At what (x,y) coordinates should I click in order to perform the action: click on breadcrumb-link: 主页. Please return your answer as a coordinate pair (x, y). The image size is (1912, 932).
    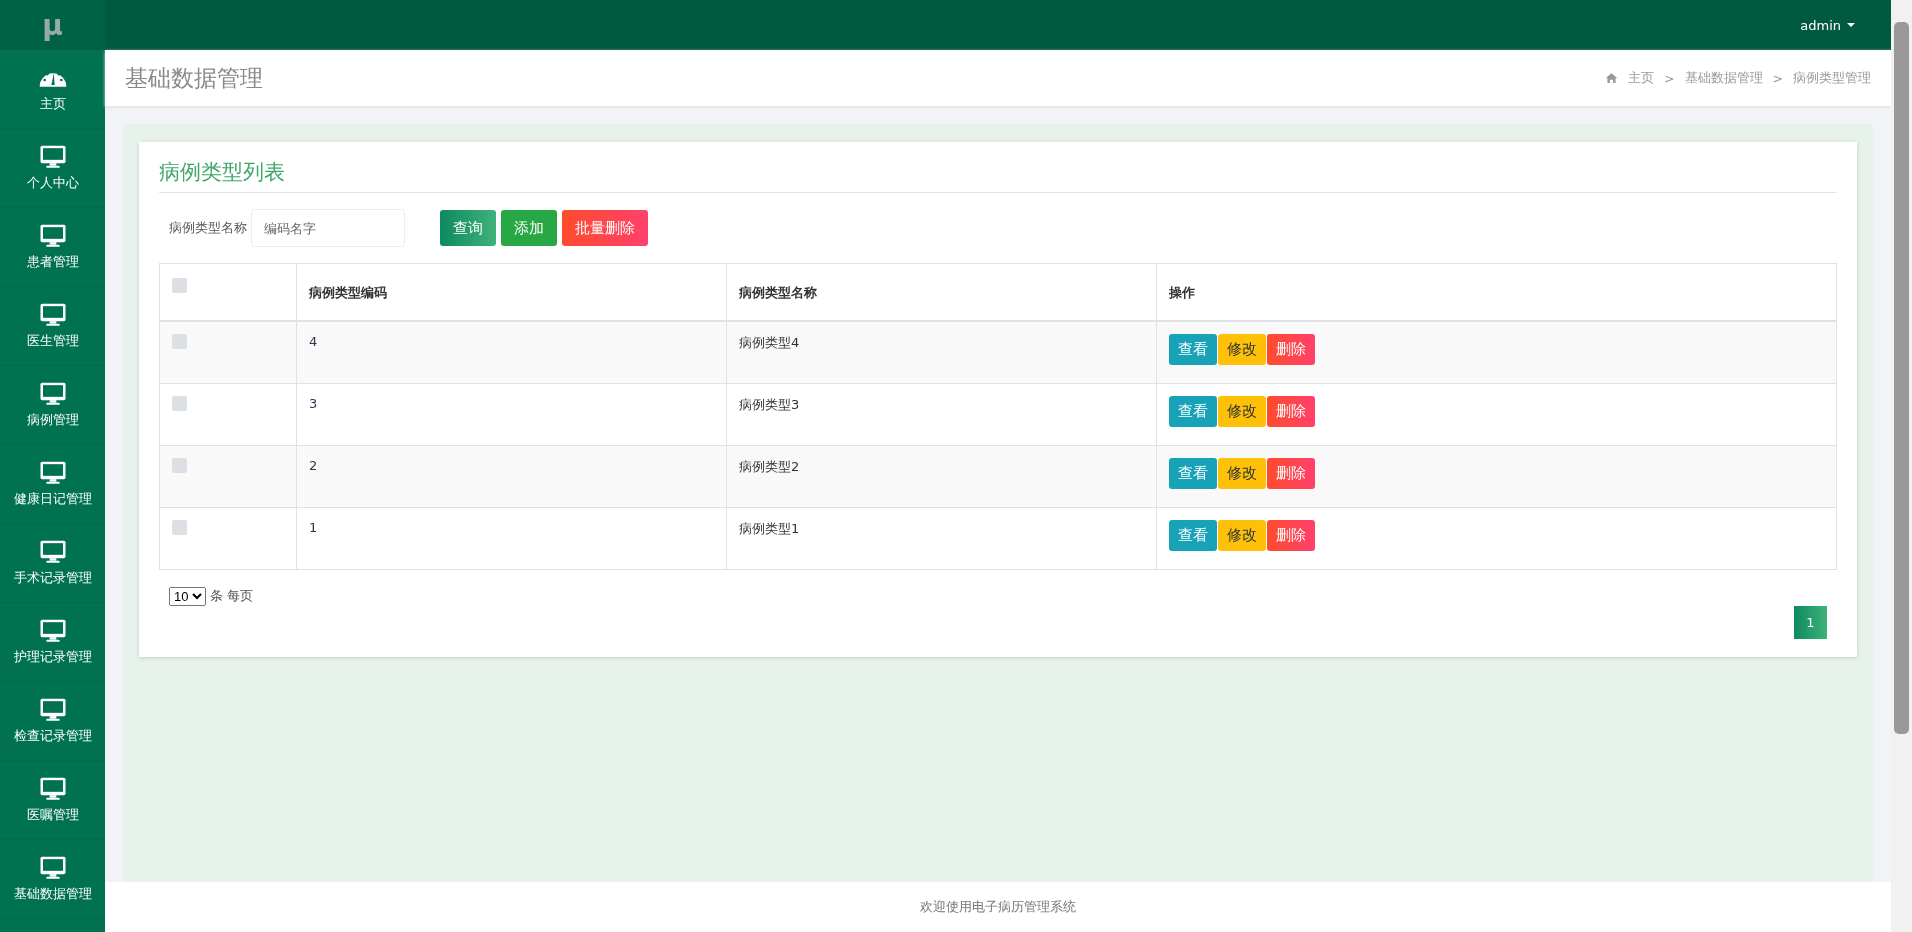
    Looking at the image, I should click on (1641, 78).